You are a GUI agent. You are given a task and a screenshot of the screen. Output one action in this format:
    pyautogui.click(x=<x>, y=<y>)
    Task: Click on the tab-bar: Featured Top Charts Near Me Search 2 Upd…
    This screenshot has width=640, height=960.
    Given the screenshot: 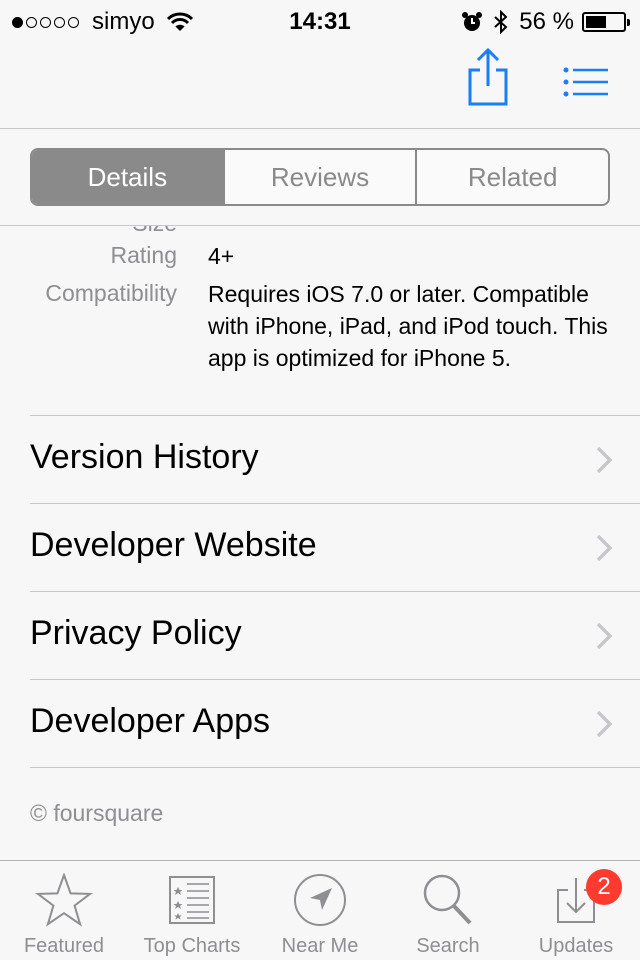 What is the action you would take?
    pyautogui.click(x=320, y=910)
    